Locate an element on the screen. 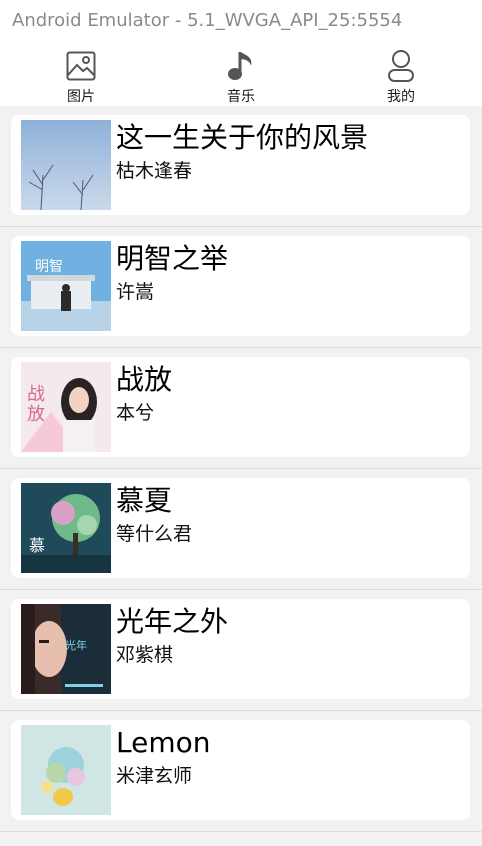 The height and width of the screenshot is (846, 482). song-title: 慕夏 is located at coordinates (144, 500).